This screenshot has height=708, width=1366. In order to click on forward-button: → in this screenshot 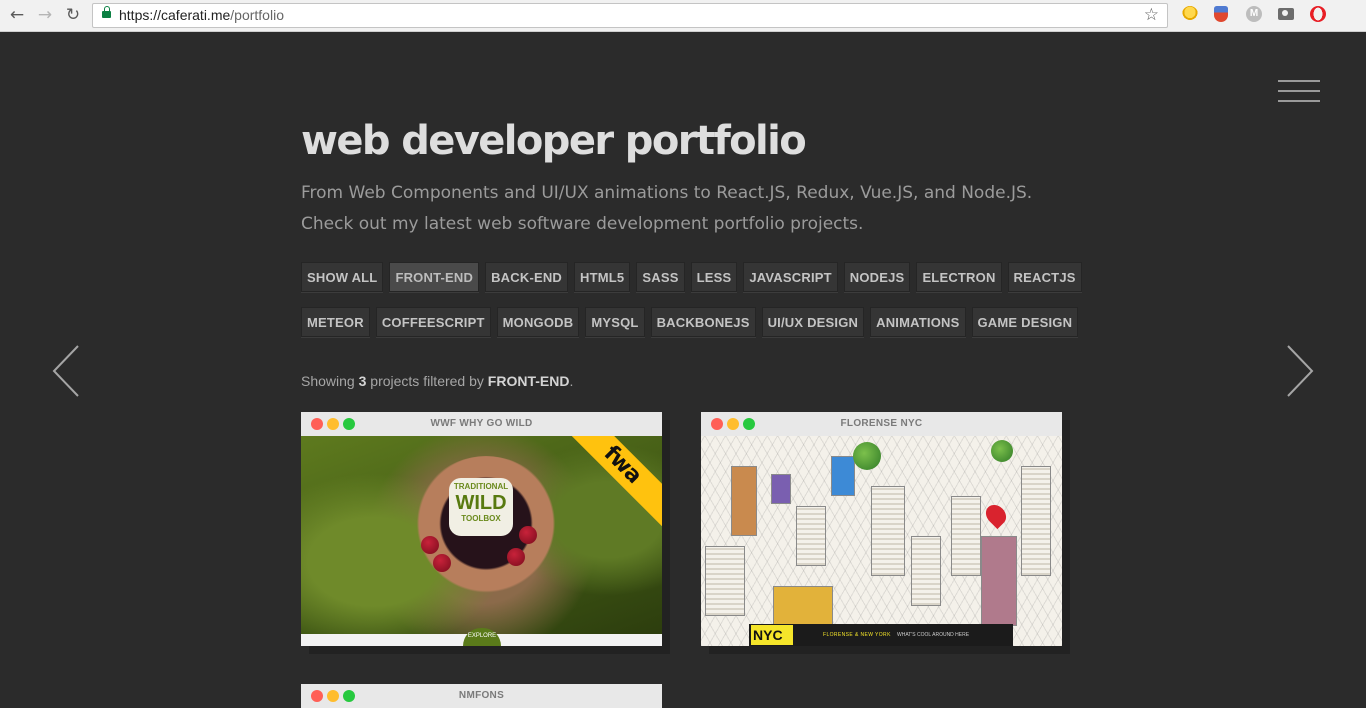, I will do `click(45, 15)`.